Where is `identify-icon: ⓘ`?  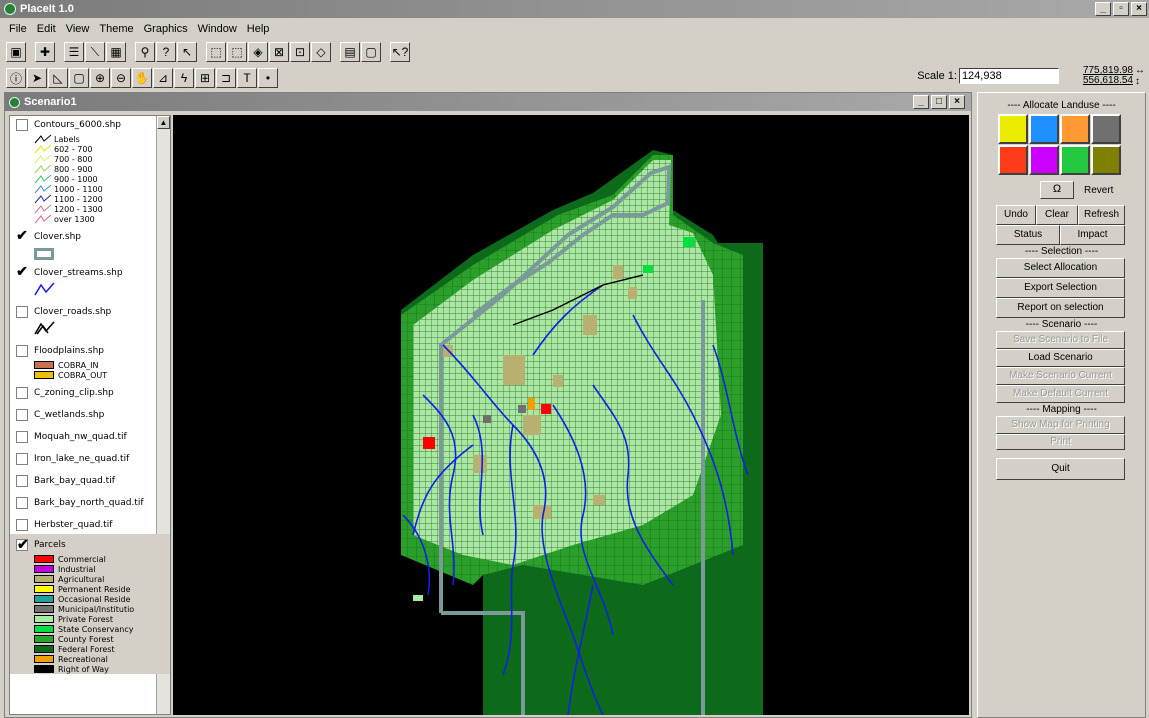
identify-icon: ⓘ is located at coordinates (16, 78).